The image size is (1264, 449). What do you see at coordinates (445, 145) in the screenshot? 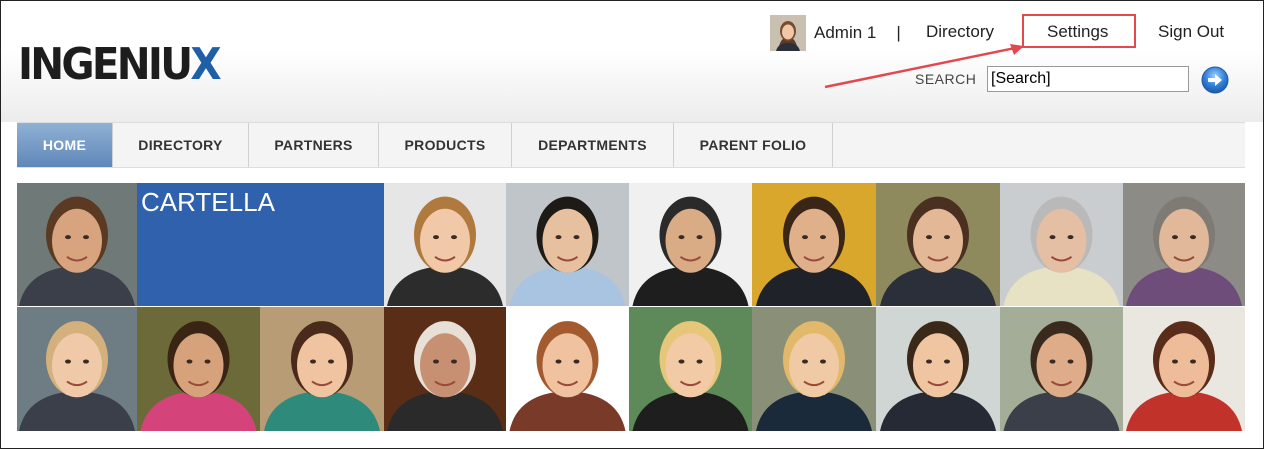
I see `menu-item-products: PRODUCTS` at bounding box center [445, 145].